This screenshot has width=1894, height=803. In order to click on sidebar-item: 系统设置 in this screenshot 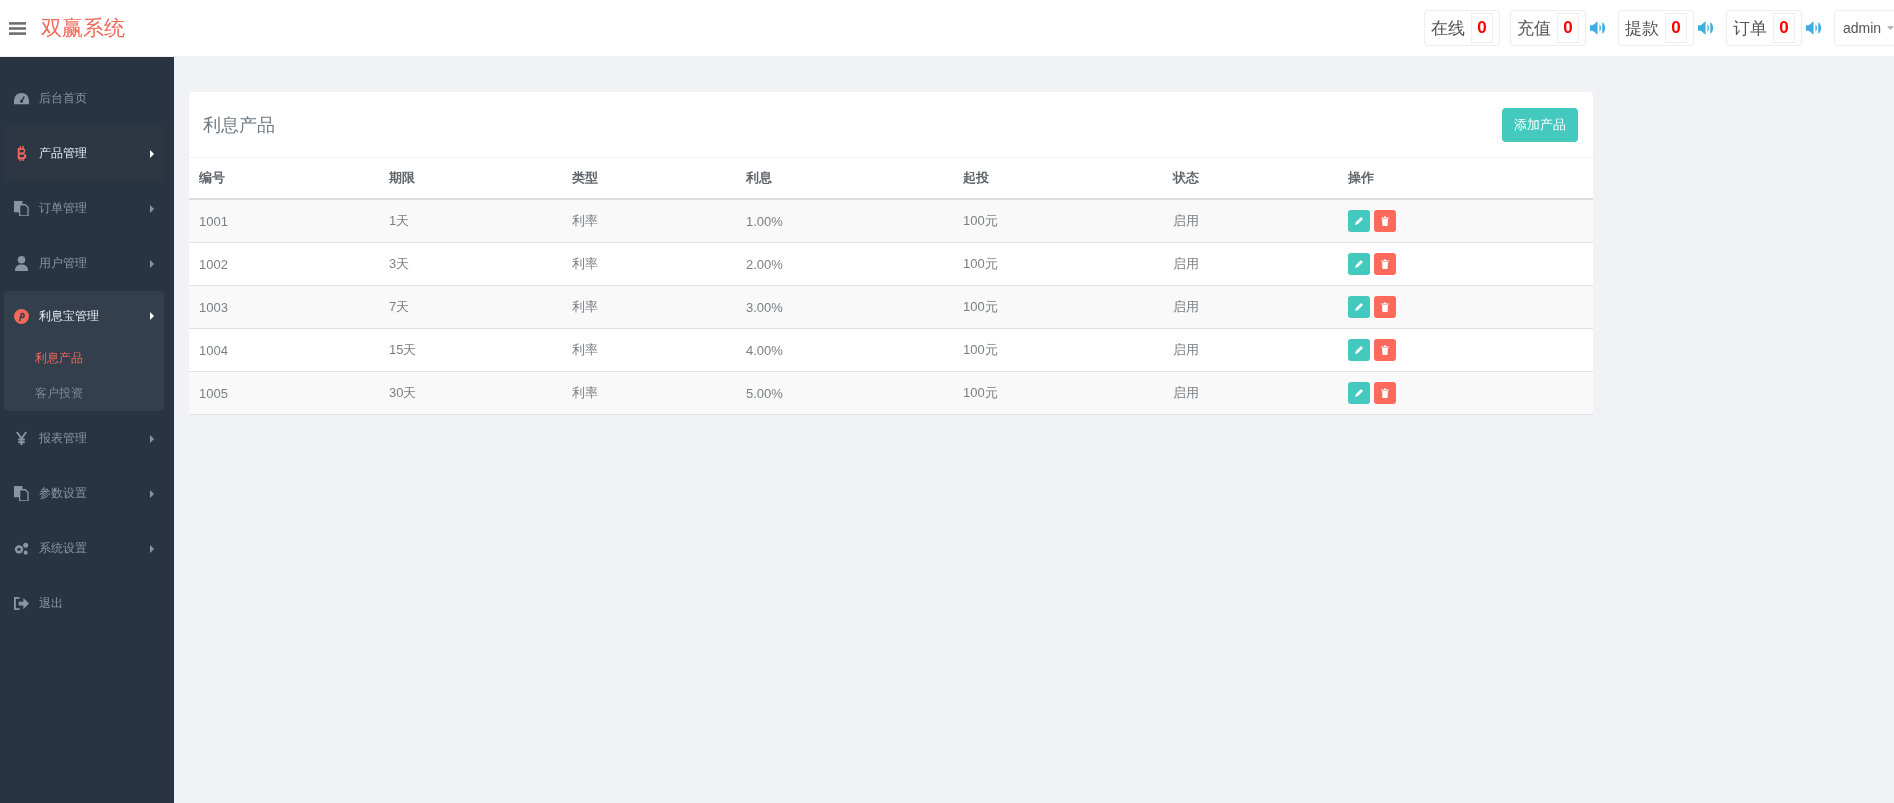, I will do `click(84, 548)`.